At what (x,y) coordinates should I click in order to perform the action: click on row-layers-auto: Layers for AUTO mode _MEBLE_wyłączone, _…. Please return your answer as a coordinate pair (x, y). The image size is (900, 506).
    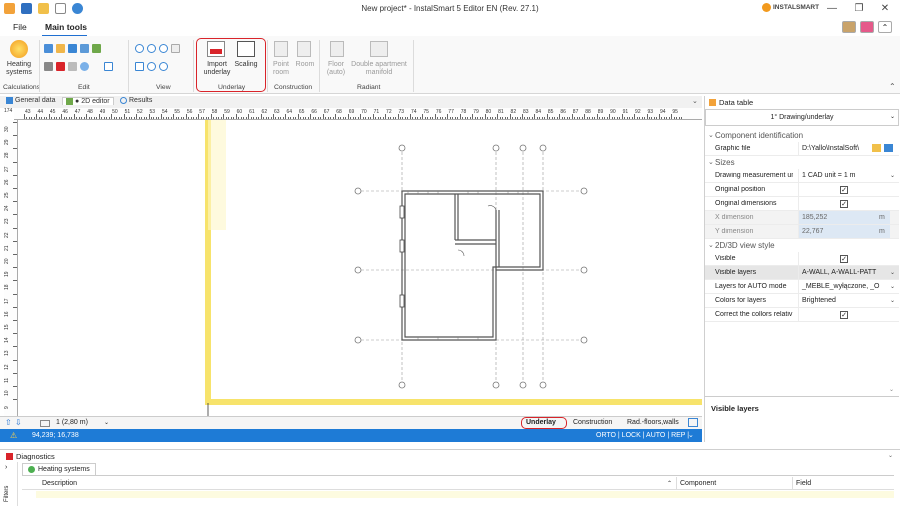
    Looking at the image, I should click on (802, 287).